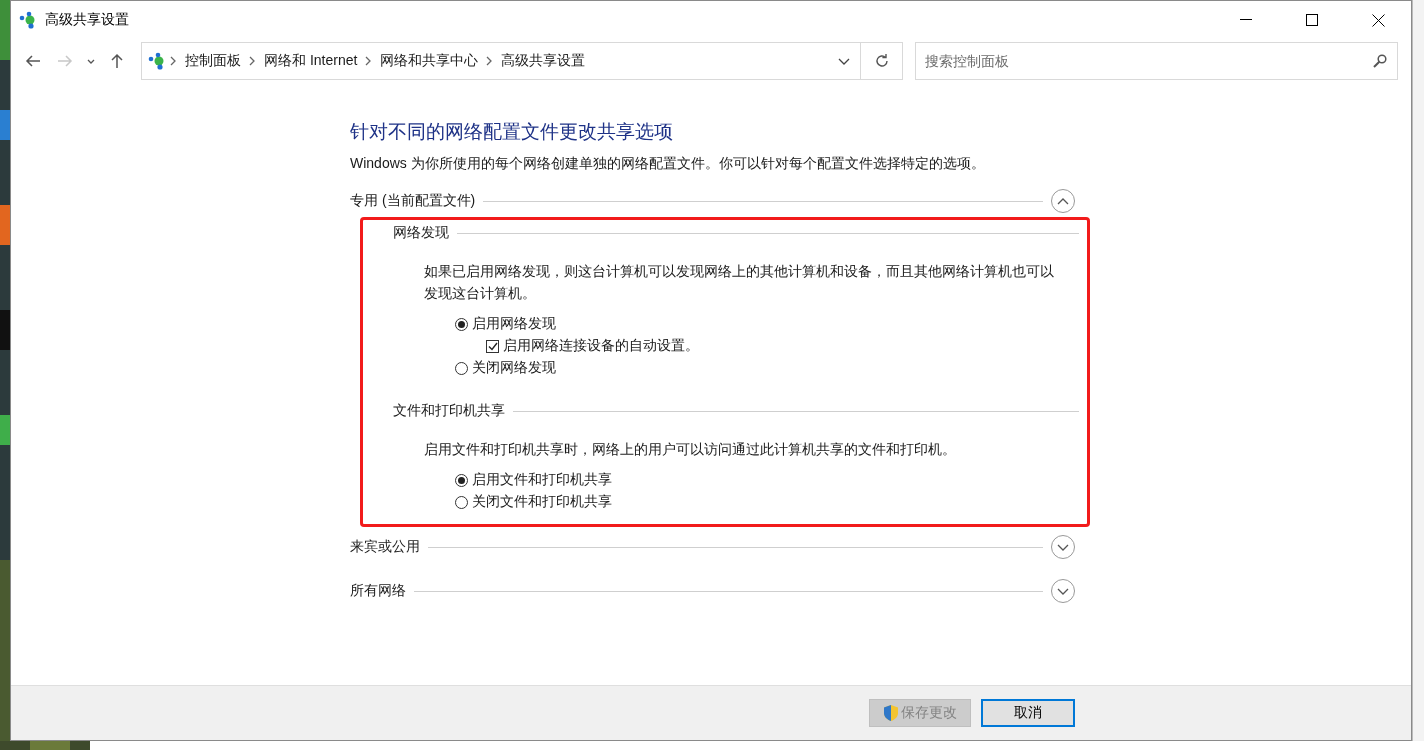 Image resolution: width=1424 pixels, height=750 pixels. What do you see at coordinates (1312, 20) in the screenshot?
I see `maximize-icon` at bounding box center [1312, 20].